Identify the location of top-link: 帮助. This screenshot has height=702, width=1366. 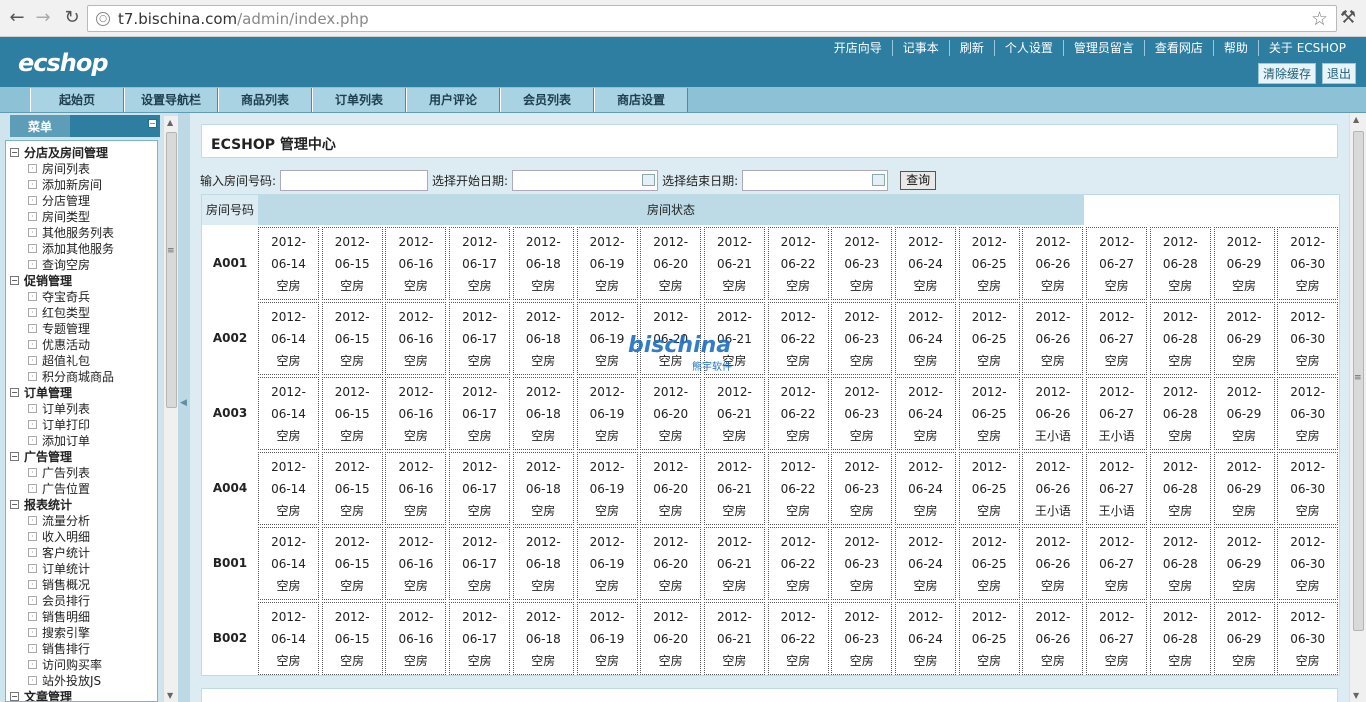
(1235, 48).